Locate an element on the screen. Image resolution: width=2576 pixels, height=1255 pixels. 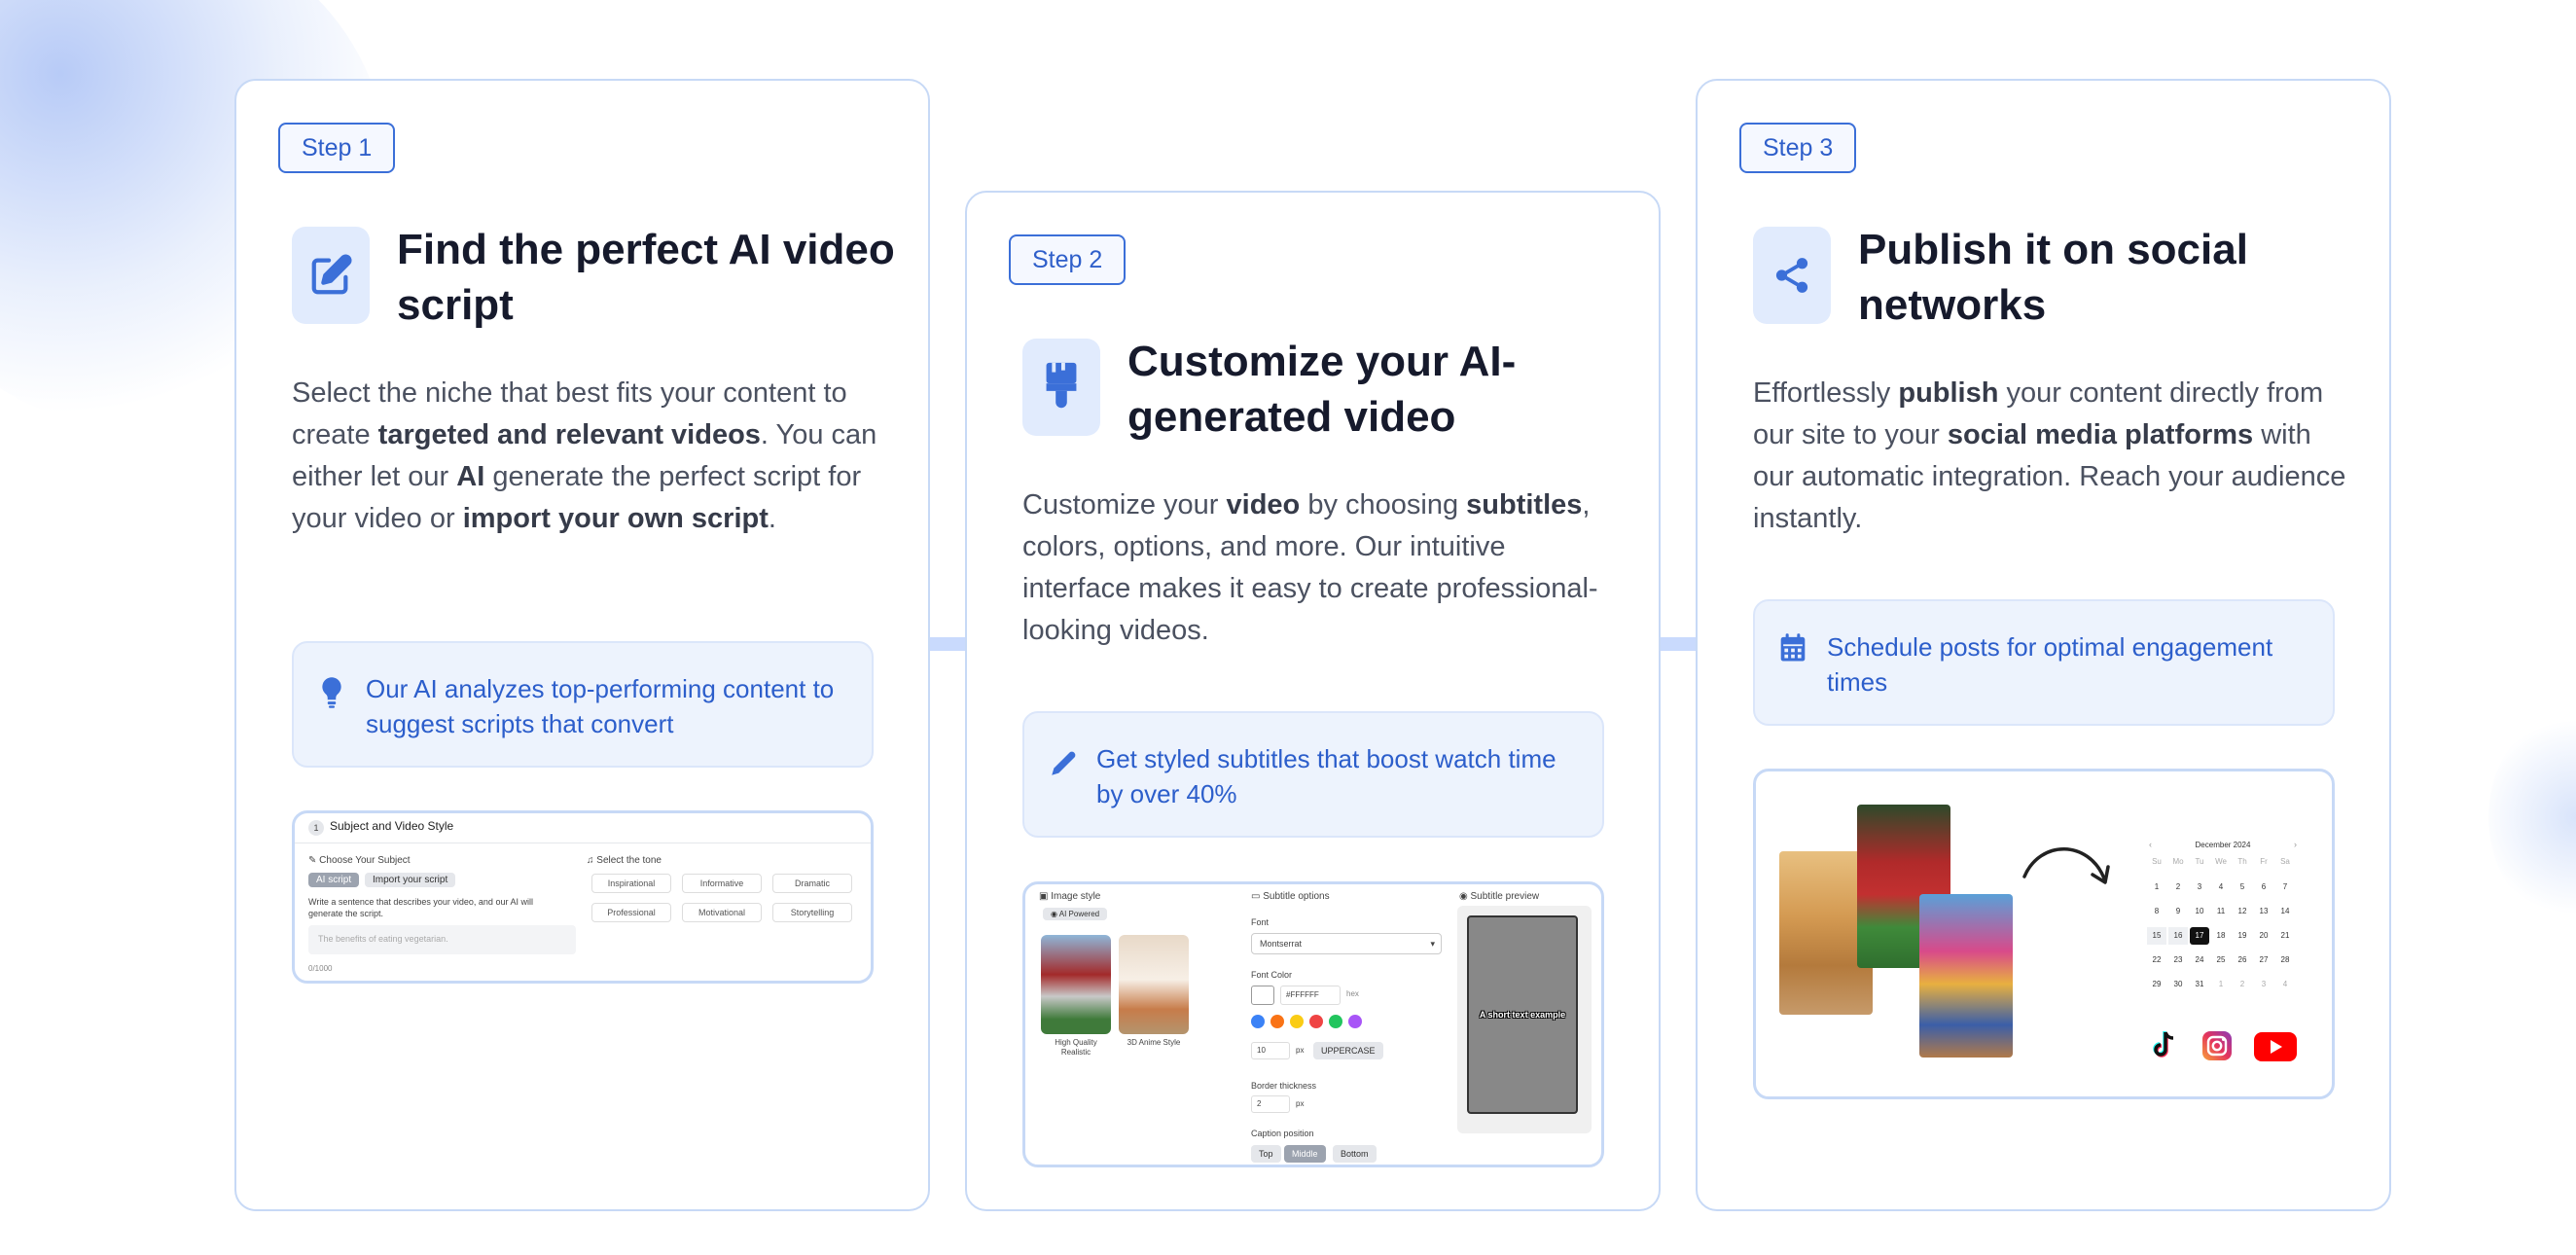
step-title: Customize your AI-generated video is located at coordinates (1322, 389).